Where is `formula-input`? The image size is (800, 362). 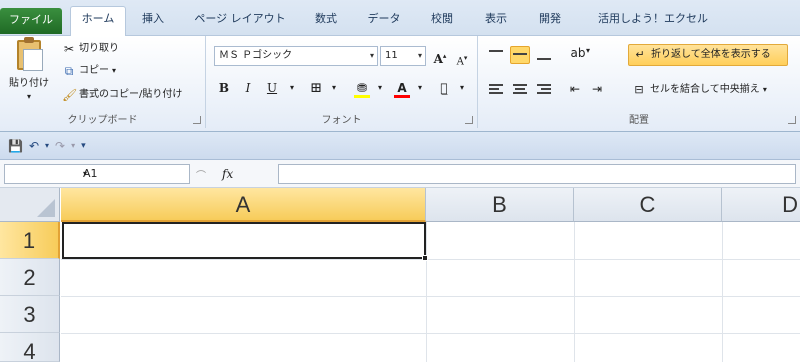 formula-input is located at coordinates (537, 174).